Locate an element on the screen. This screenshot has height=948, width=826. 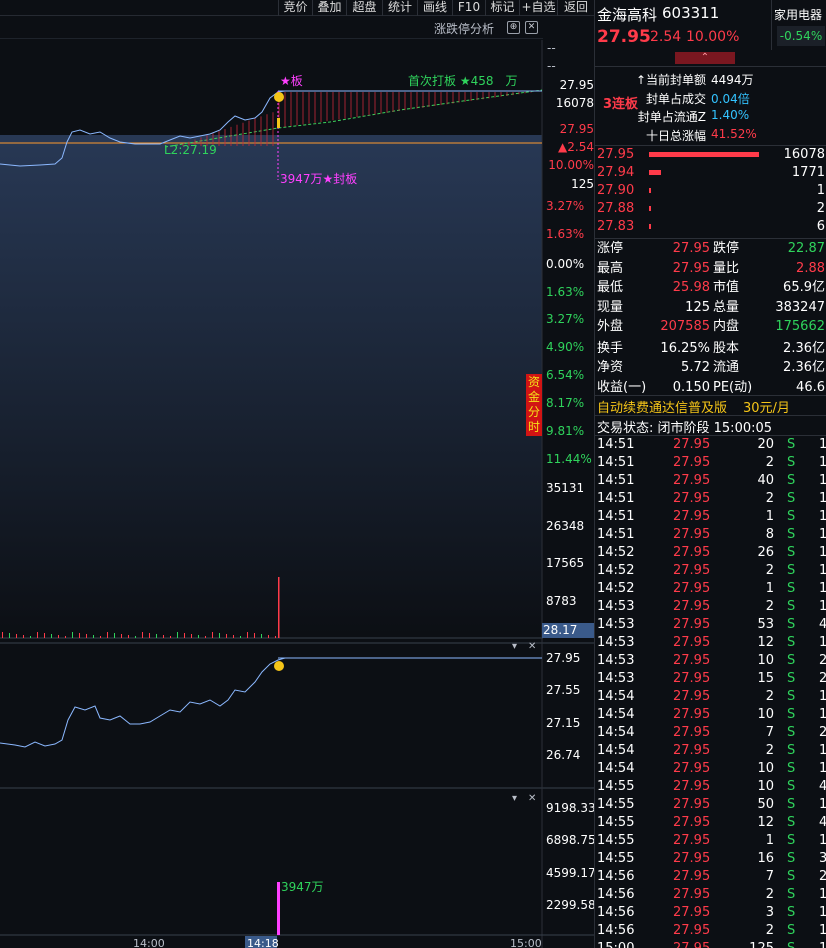
trade-row: 14:52 27.95 1 S 1 is located at coordinates (710, 589).